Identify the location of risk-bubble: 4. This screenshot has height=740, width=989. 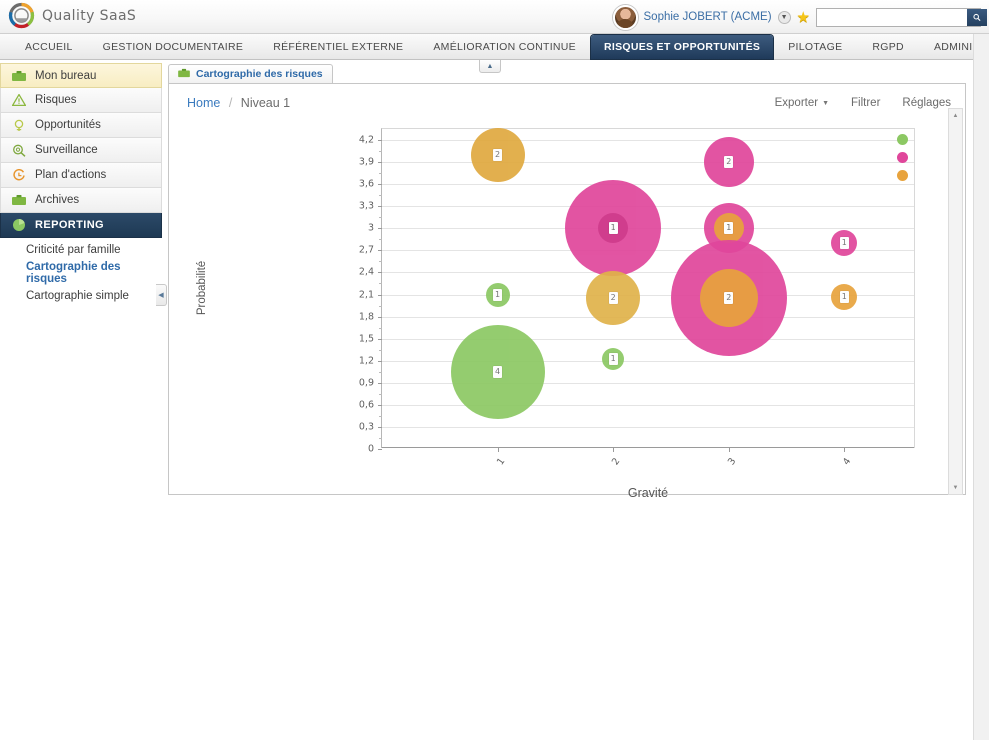
(497, 371).